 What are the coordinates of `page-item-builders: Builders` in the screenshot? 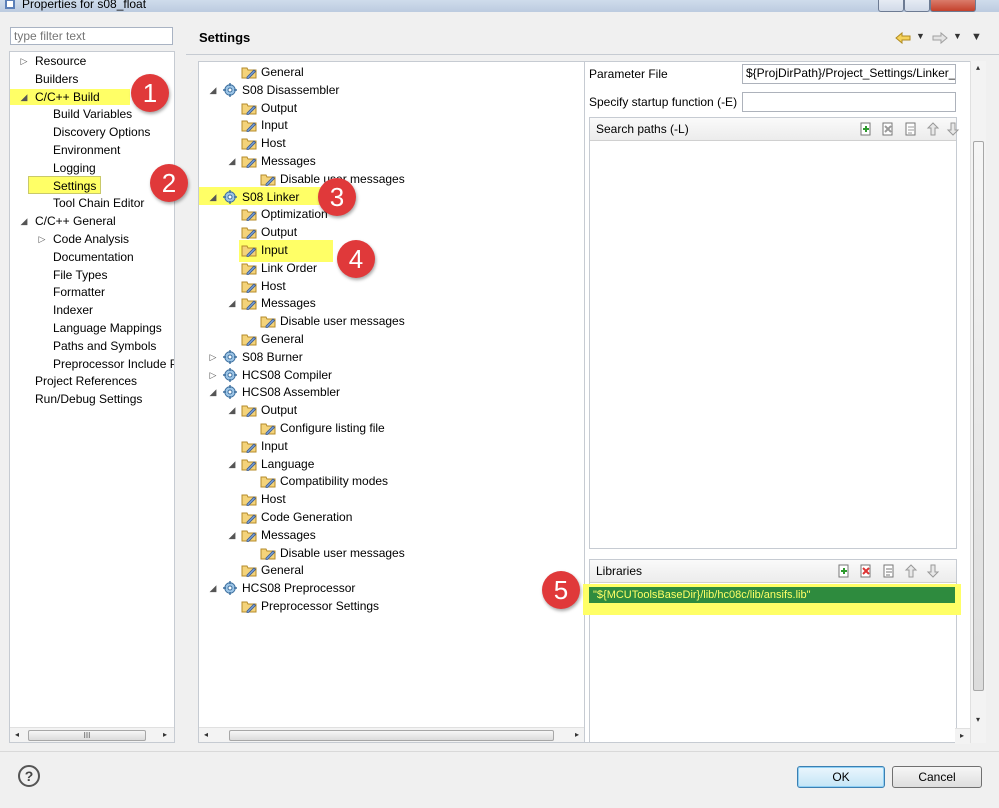 It's located at (56, 79).